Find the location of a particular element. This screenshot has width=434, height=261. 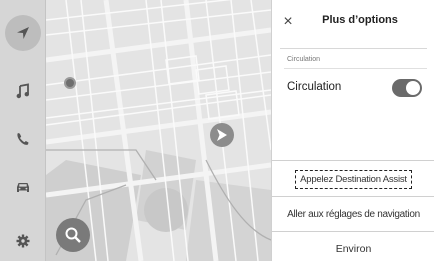

search-icon is located at coordinates (73, 235).